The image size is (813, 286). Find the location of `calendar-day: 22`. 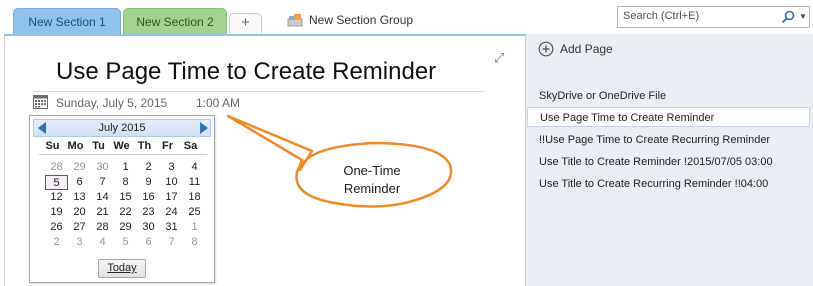

calendar-day: 22 is located at coordinates (125, 212).